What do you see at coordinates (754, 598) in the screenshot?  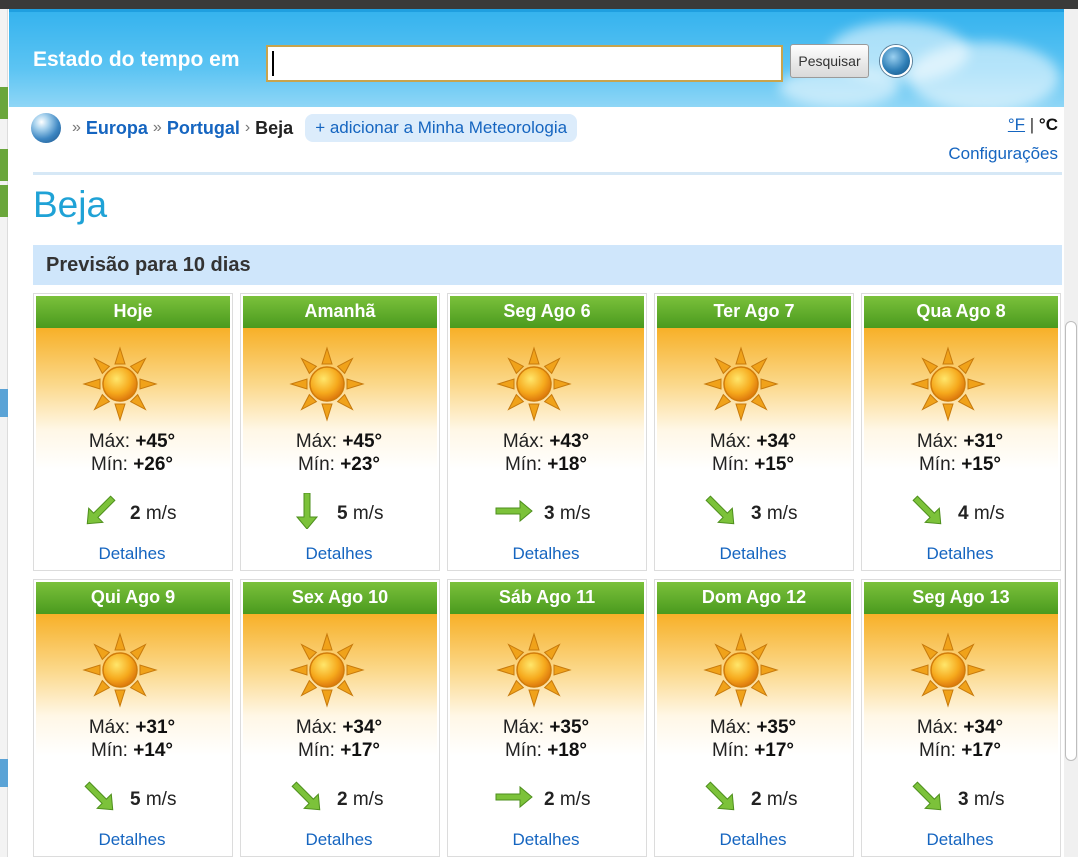 I see `day-label: Dom Ago 12` at bounding box center [754, 598].